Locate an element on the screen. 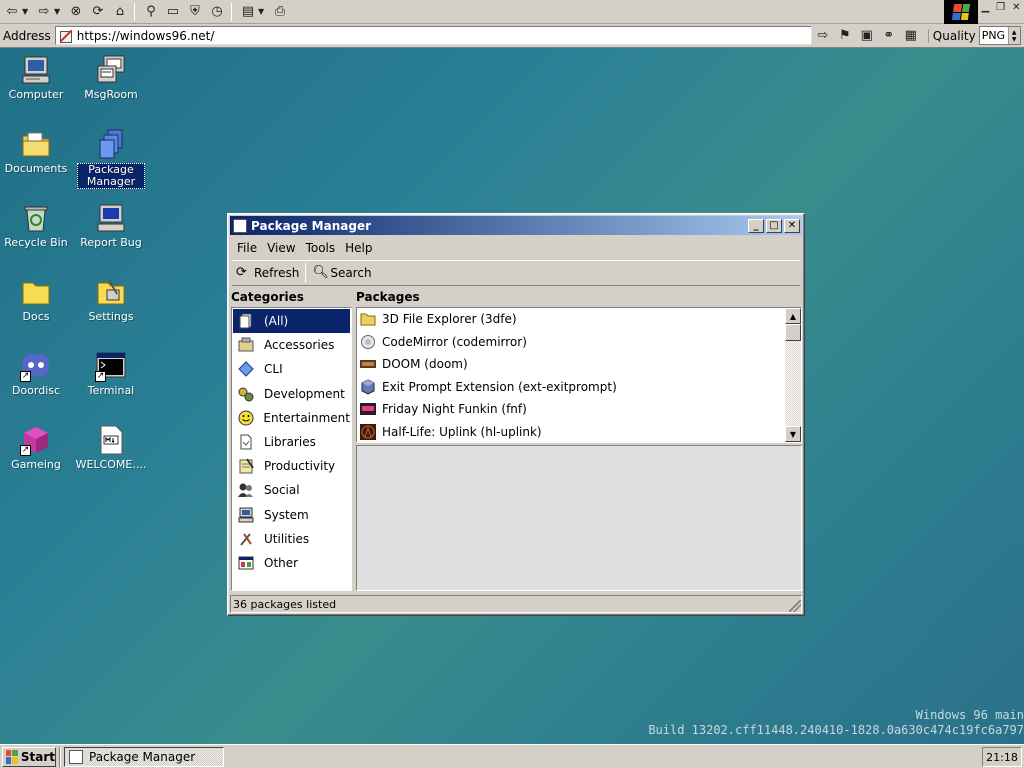 Image resolution: width=1024 pixels, height=768 pixels. scroll-up-icon: ▲ is located at coordinates (793, 316).